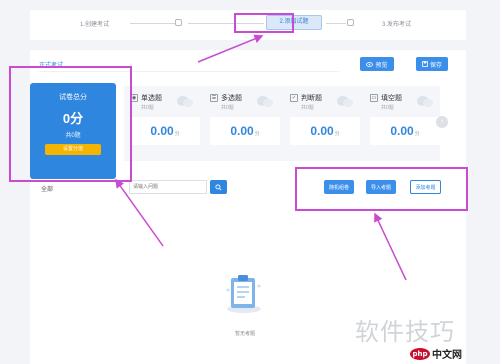 The image size is (500, 364). What do you see at coordinates (243, 294) in the screenshot?
I see `clipboard-icon` at bounding box center [243, 294].